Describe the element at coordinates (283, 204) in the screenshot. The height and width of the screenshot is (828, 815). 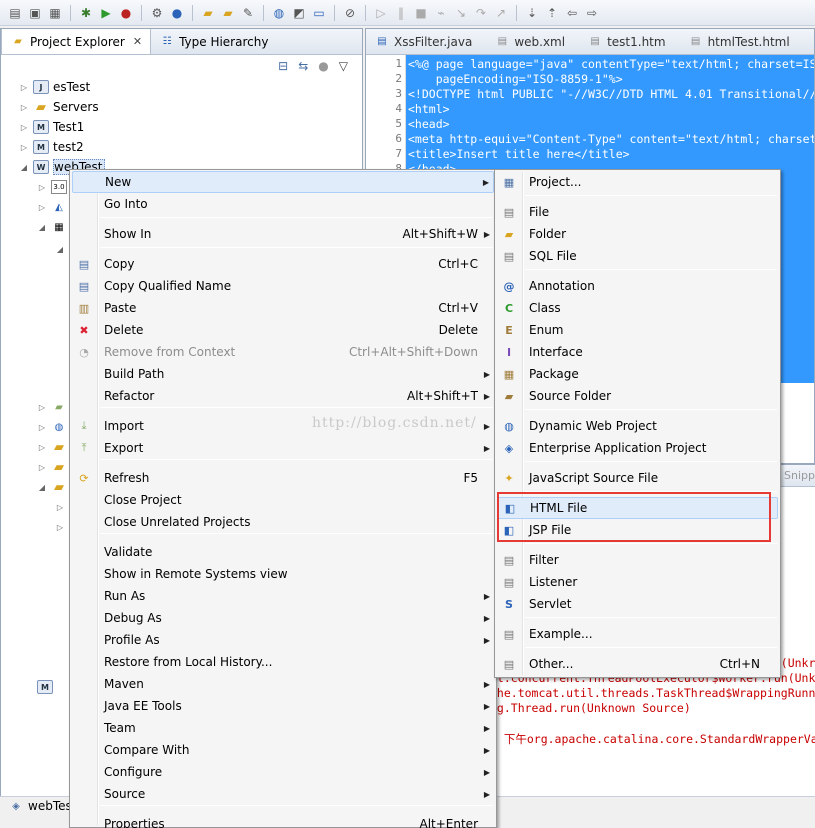
I see `menu-item-go-into: Go Into` at that location.